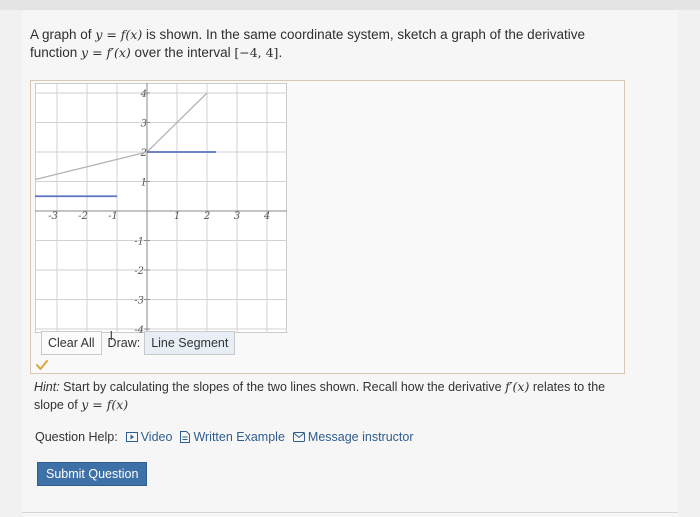 This screenshot has height=517, width=700. Describe the element at coordinates (360, 437) in the screenshot. I see `message-instructor-label: Message instructor` at that location.